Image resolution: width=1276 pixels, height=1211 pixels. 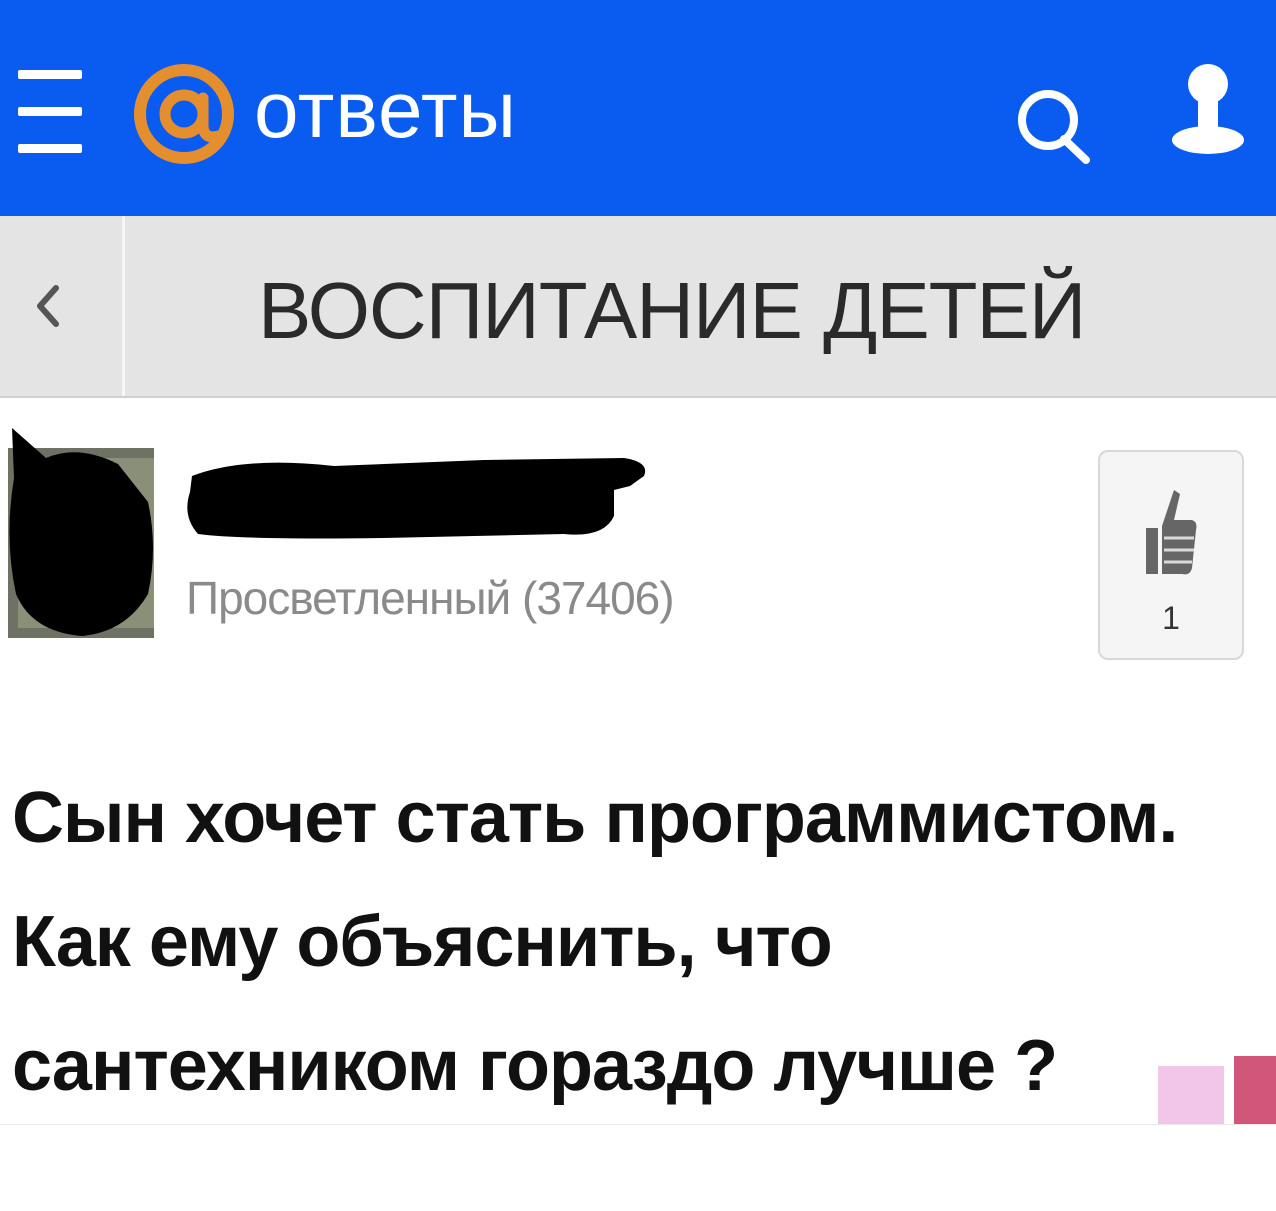 What do you see at coordinates (48, 306) in the screenshot?
I see `chevron-left-icon` at bounding box center [48, 306].